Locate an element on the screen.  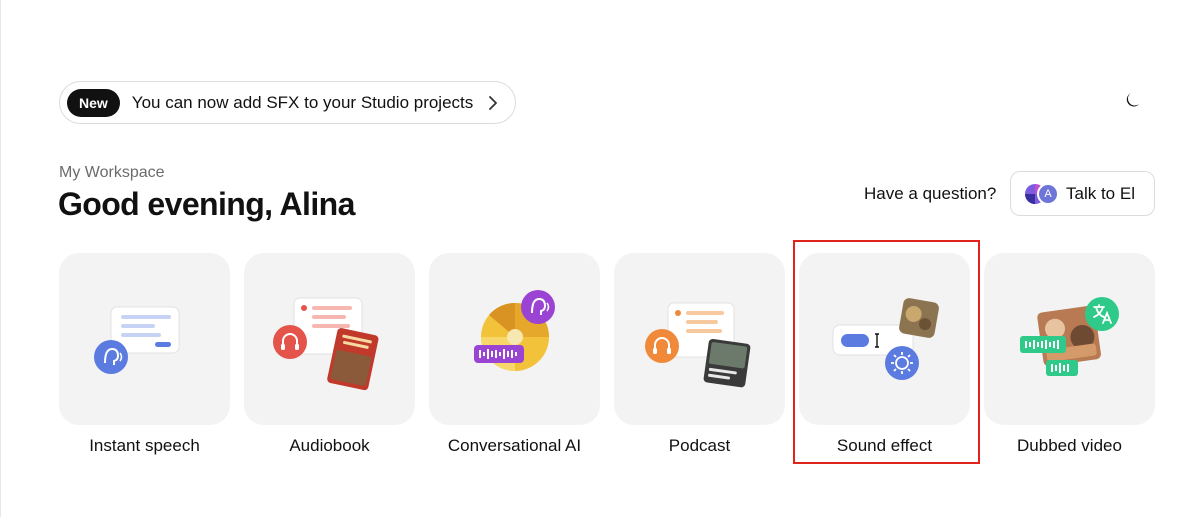
new-badge: New is located at coordinates (93, 102).